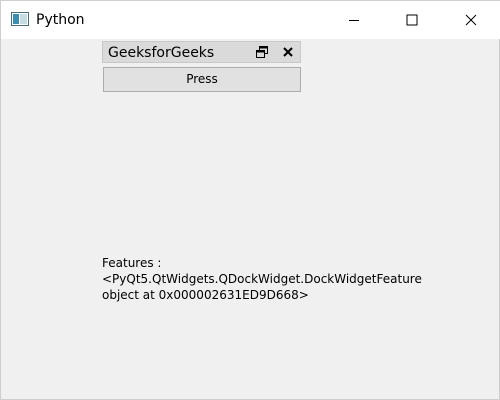 This screenshot has height=400, width=500. Describe the element at coordinates (202, 79) in the screenshot. I see `press-button: Press` at that location.